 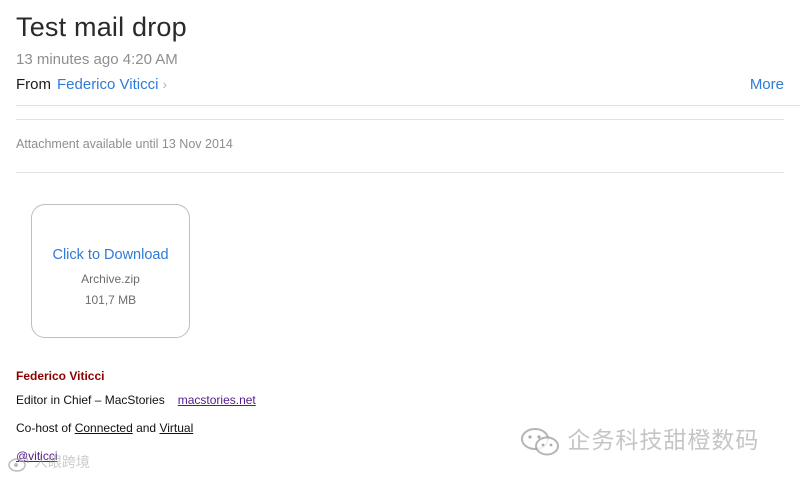 I want to click on from-row: From Federico Viticci ›, so click(x=91, y=84).